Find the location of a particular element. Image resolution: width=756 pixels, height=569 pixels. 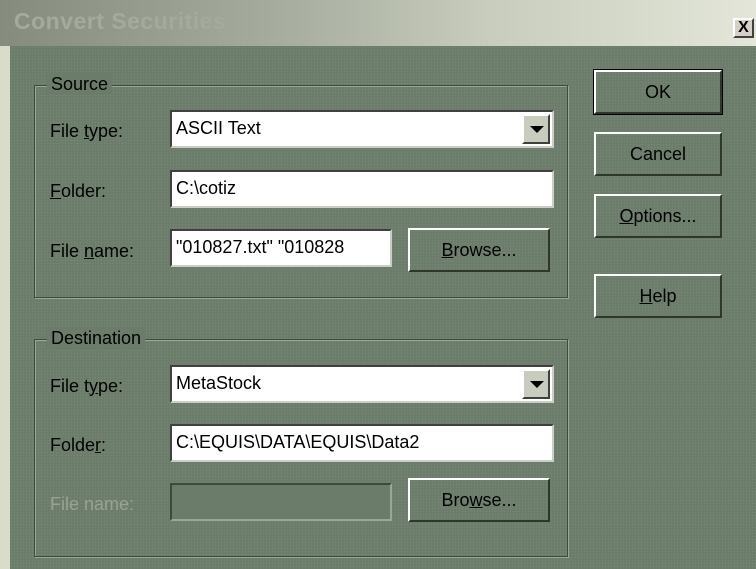

destination-file-type-label: File type: is located at coordinates (87, 386).